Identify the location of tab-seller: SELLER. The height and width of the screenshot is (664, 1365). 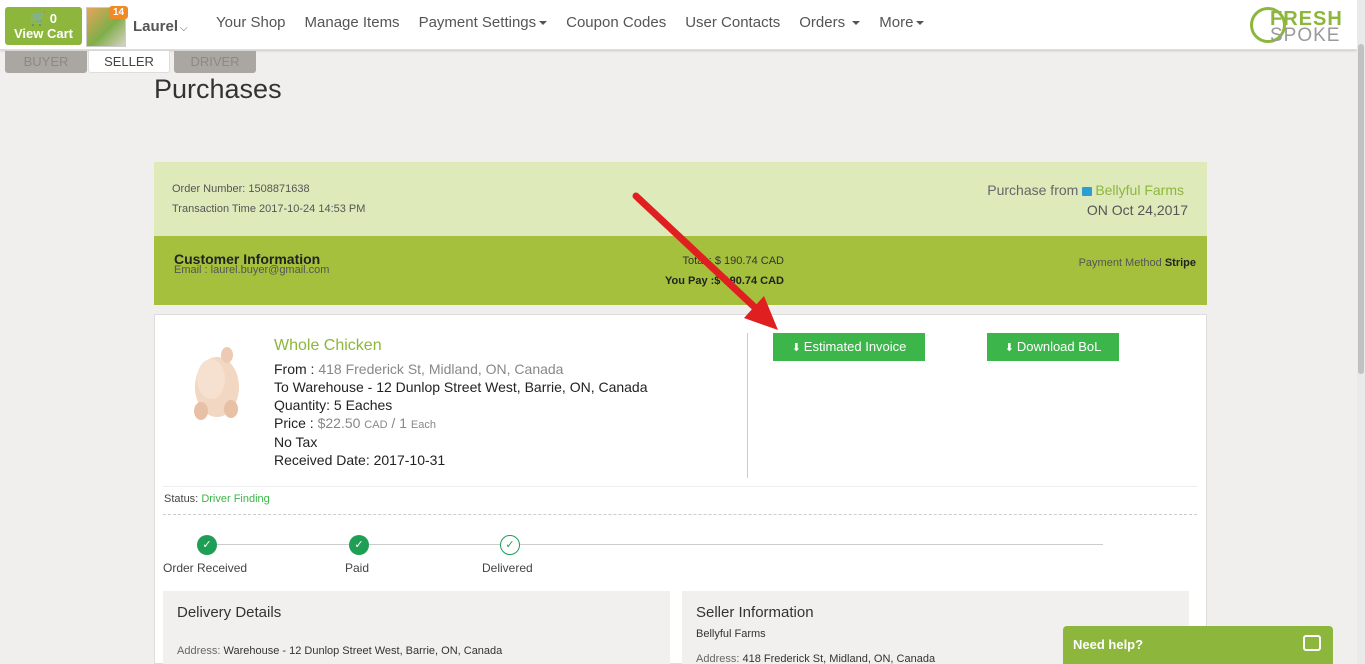
(129, 62).